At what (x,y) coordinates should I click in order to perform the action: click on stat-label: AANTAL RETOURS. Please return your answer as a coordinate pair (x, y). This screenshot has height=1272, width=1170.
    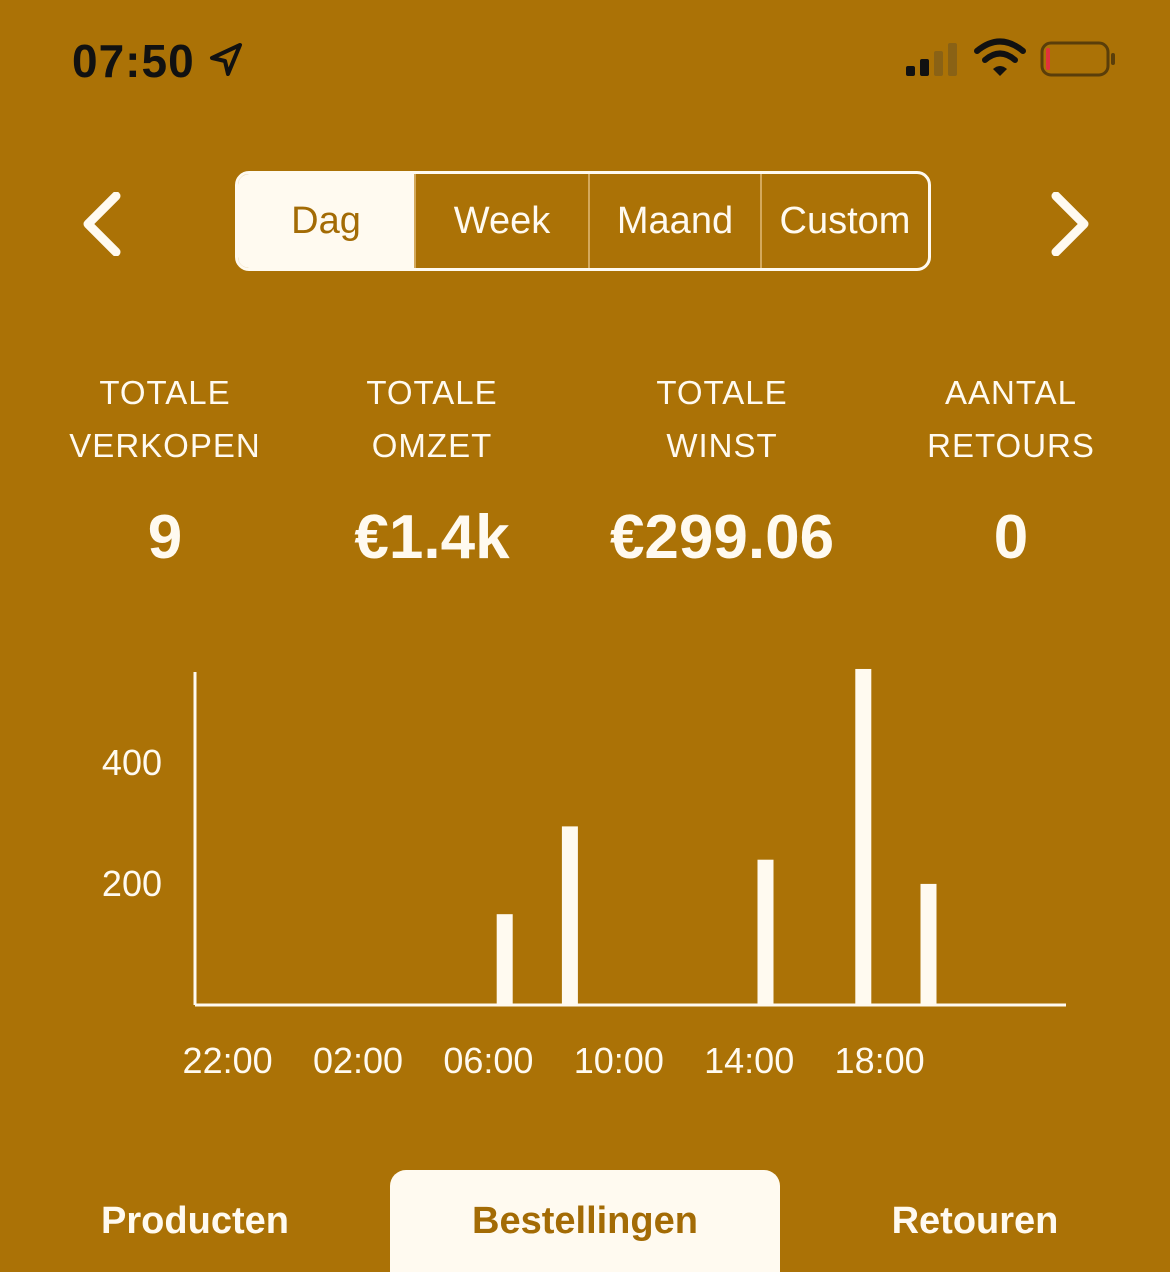
    Looking at the image, I should click on (1011, 419).